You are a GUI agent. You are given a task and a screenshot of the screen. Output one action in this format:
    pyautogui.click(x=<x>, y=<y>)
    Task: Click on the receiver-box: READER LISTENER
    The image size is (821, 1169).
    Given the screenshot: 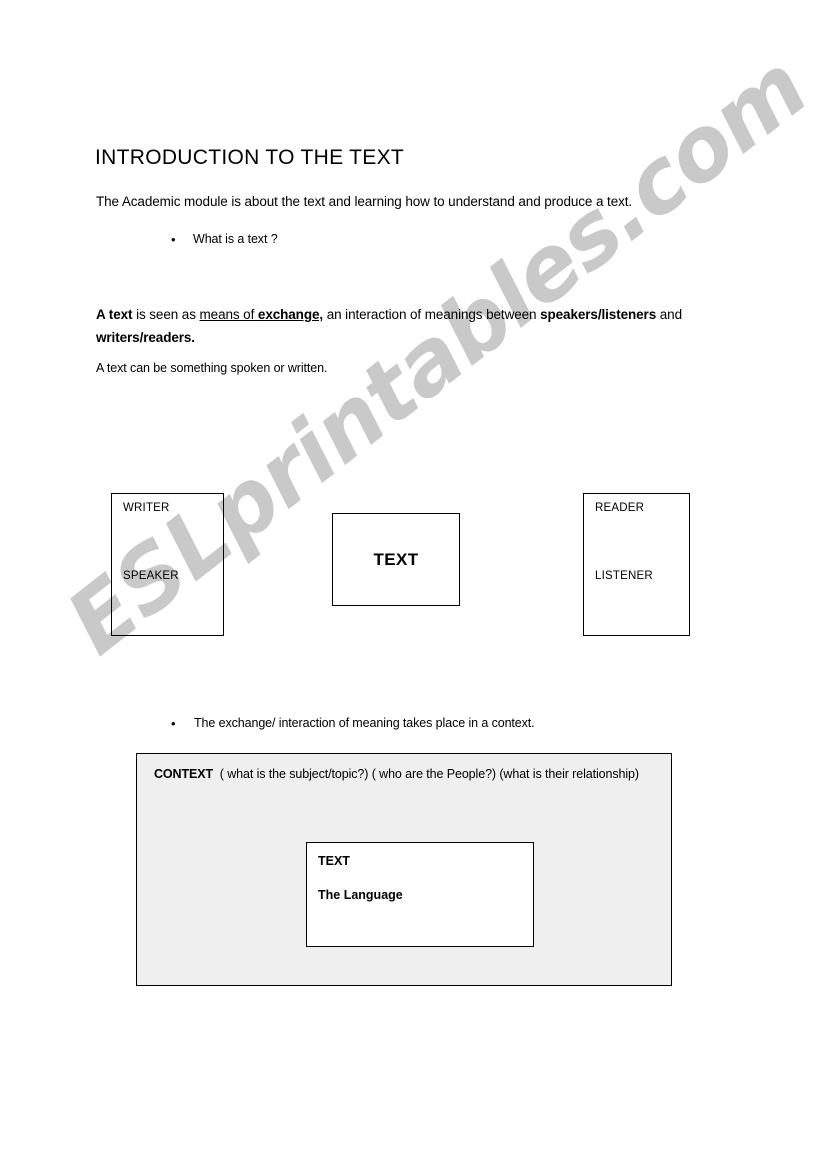 What is the action you would take?
    pyautogui.click(x=636, y=564)
    